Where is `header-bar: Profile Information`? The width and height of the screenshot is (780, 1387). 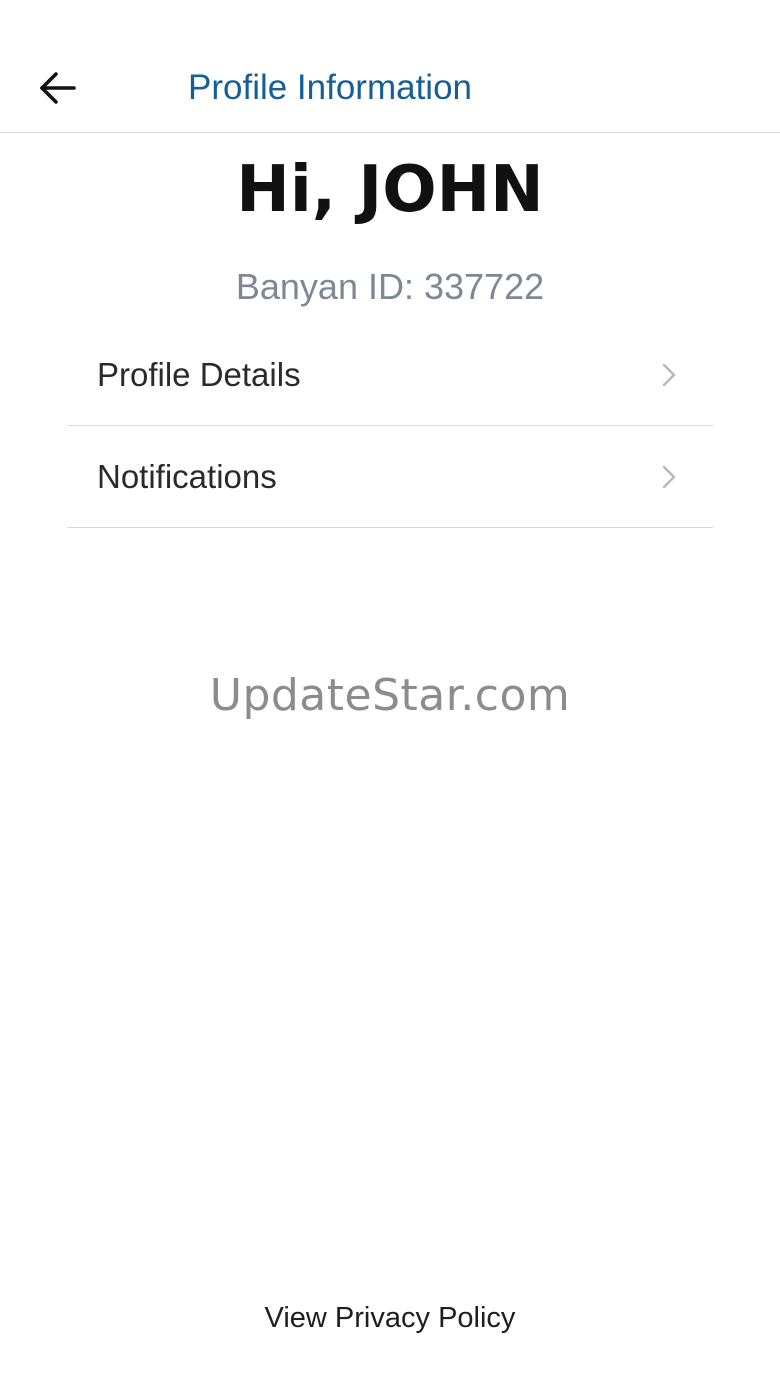 header-bar: Profile Information is located at coordinates (390, 66).